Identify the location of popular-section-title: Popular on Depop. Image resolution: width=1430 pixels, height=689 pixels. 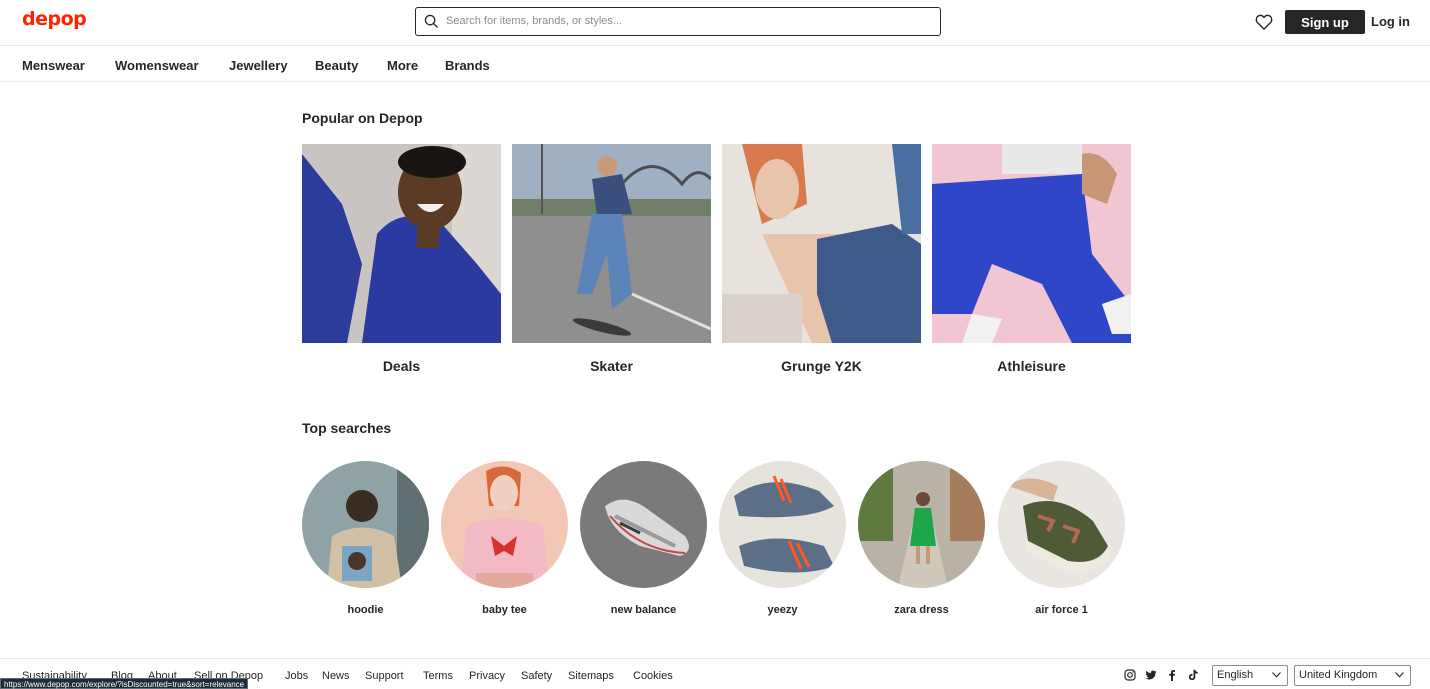
(362, 118).